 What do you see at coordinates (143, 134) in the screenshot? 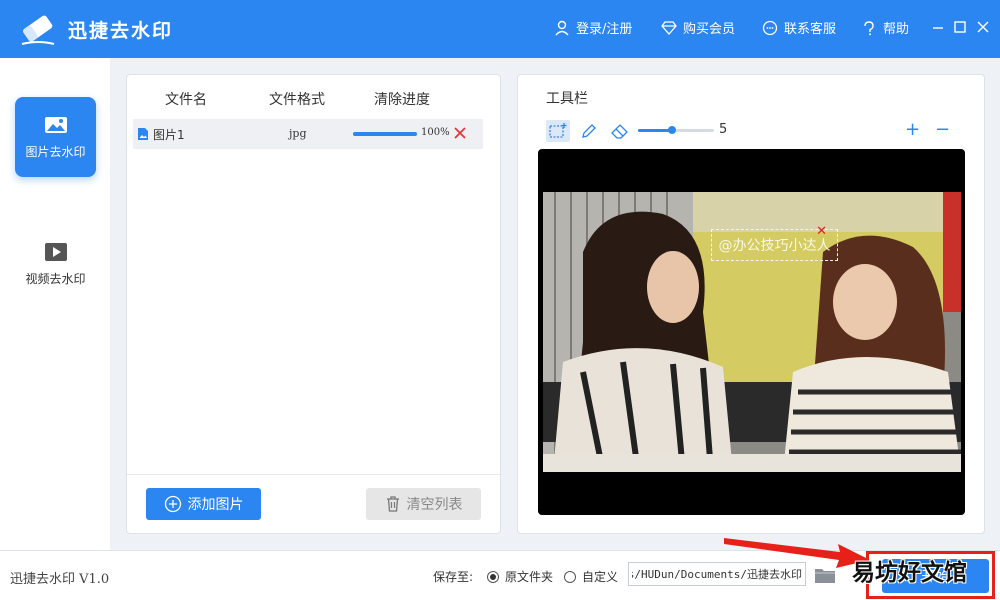
I see `image-file-icon` at bounding box center [143, 134].